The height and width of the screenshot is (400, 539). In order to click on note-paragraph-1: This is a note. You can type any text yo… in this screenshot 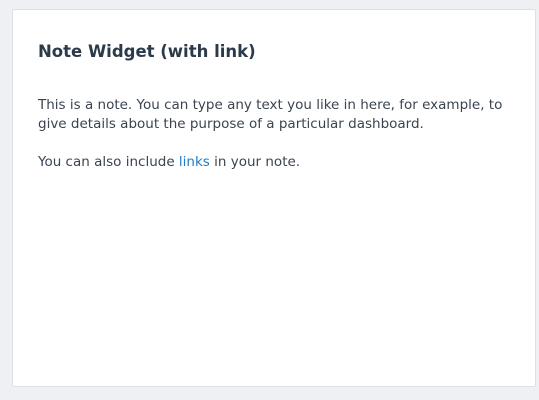, I will do `click(270, 114)`.